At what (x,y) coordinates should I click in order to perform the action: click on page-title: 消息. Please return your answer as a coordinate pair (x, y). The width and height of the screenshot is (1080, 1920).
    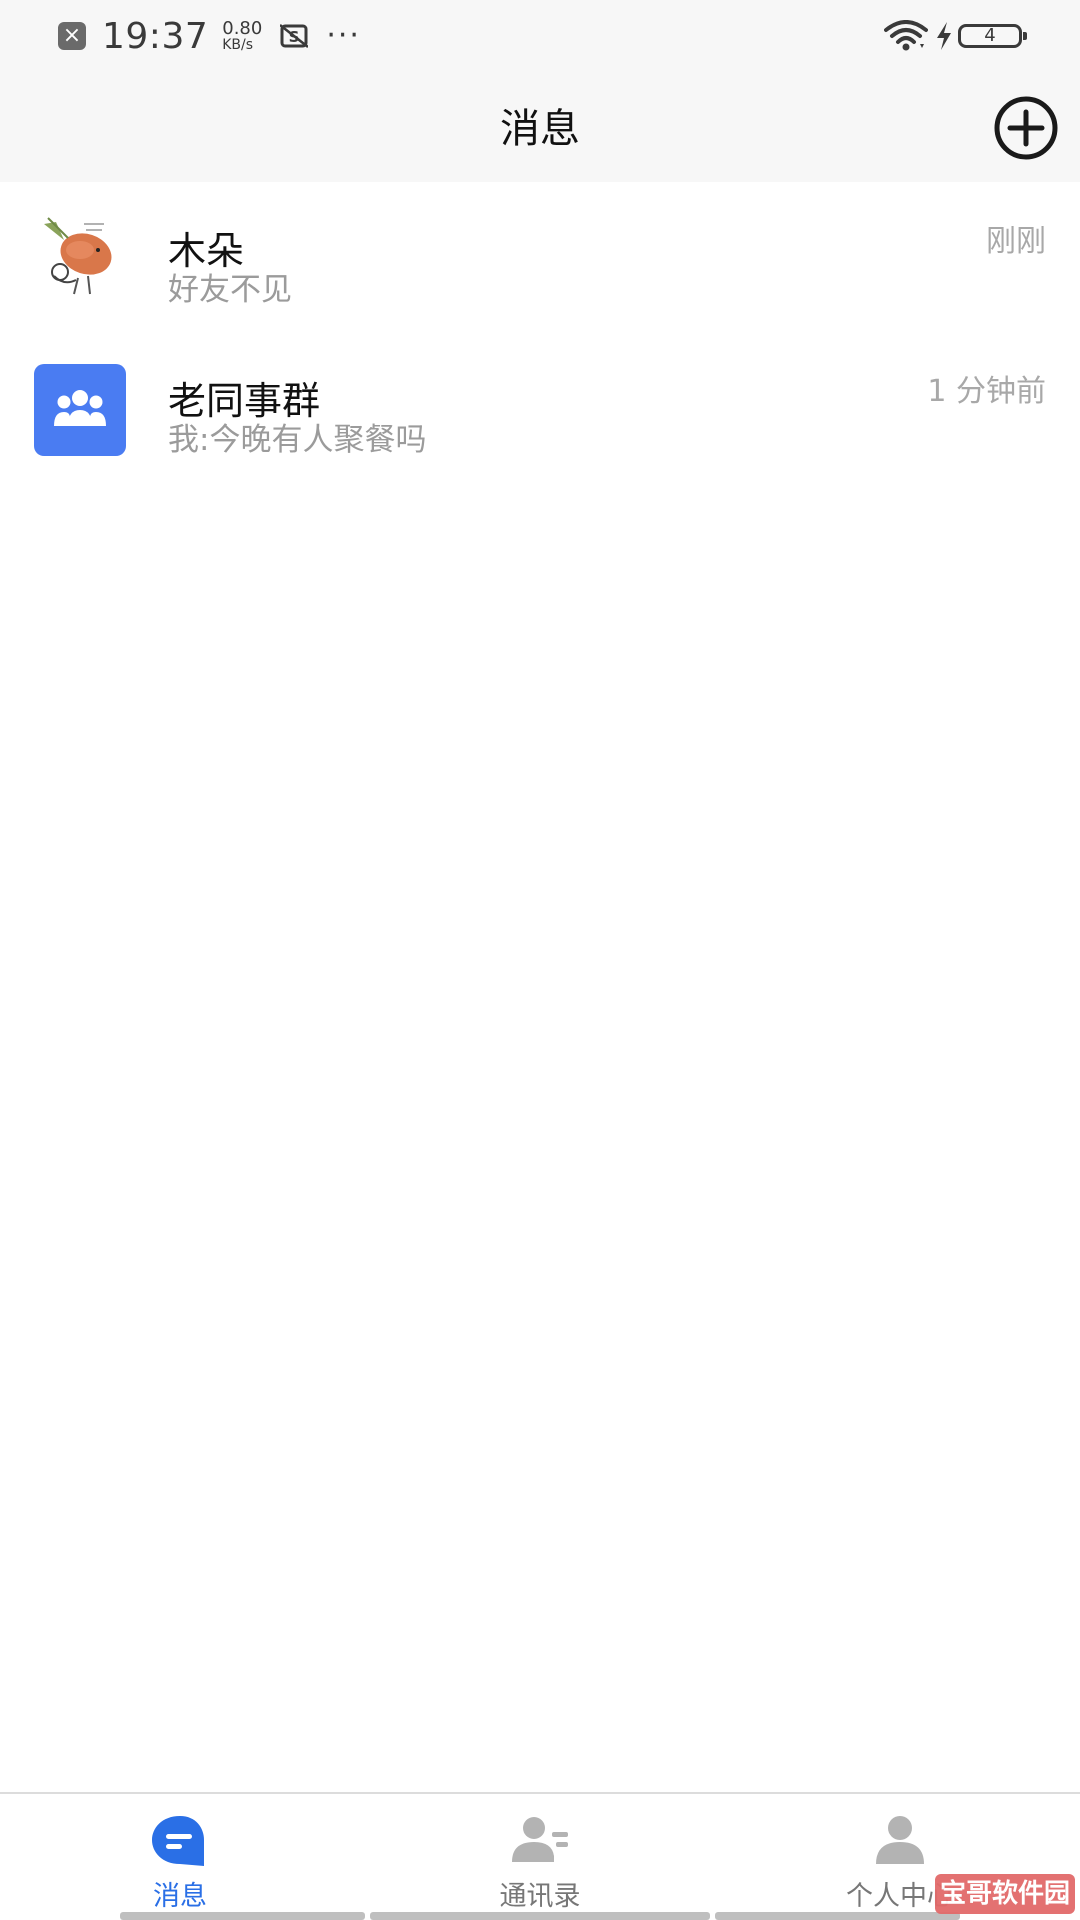
    Looking at the image, I should click on (540, 129).